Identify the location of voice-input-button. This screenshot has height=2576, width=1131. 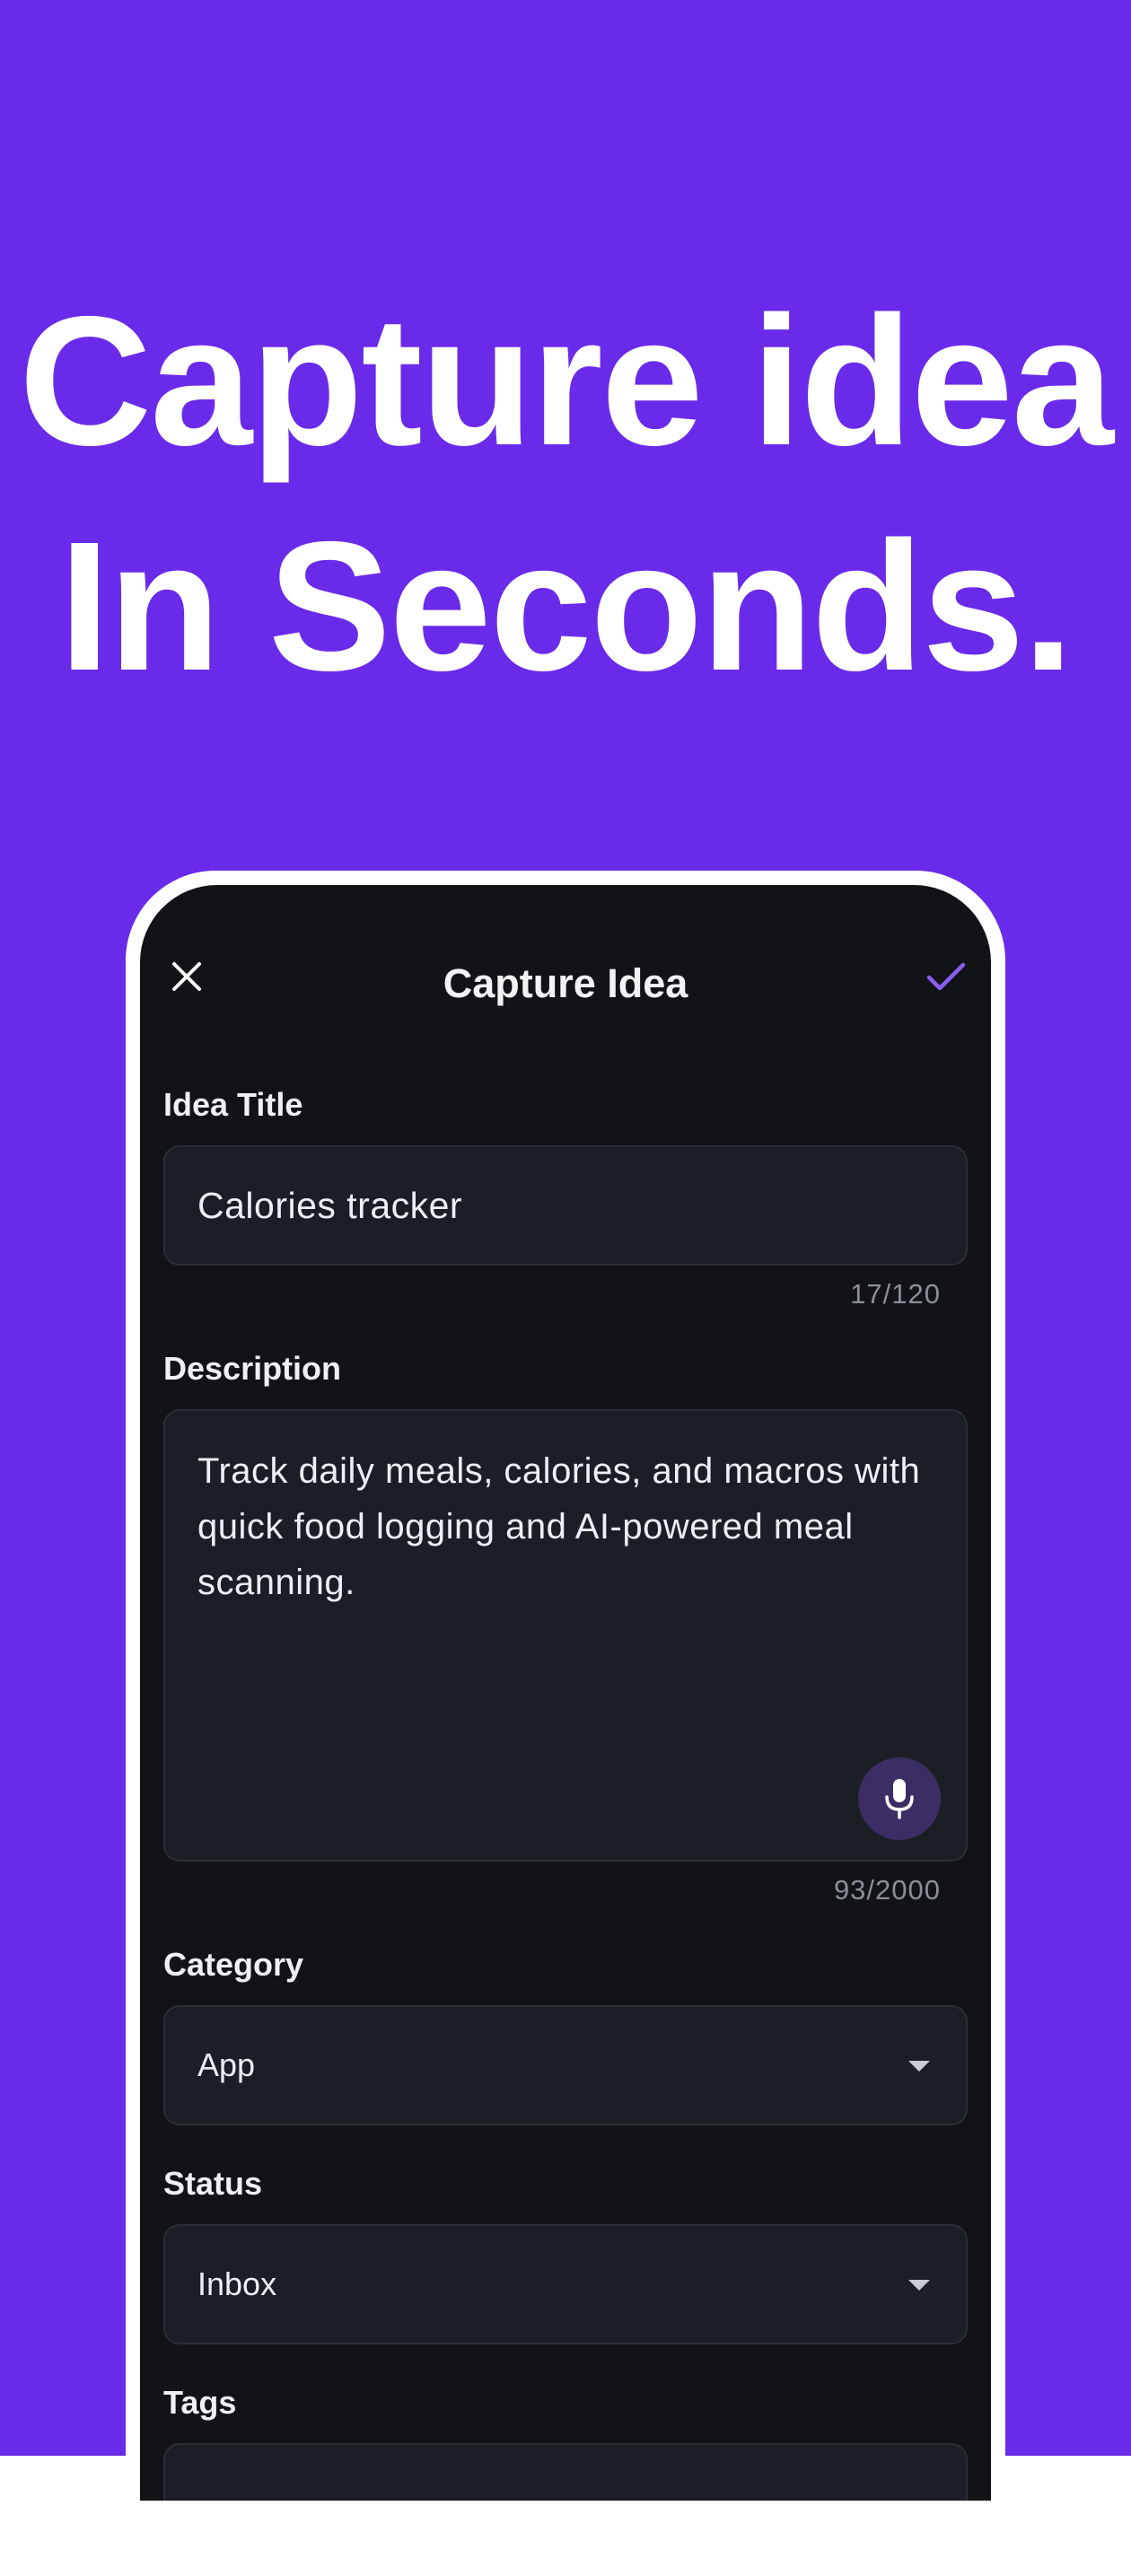
(899, 1798).